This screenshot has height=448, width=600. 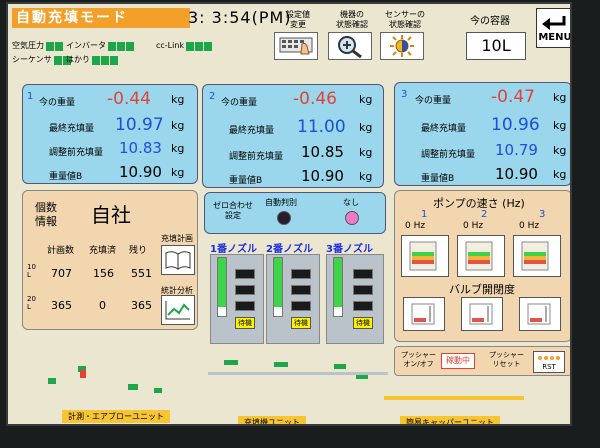 I want to click on filled-20l: 0, so click(x=102, y=305).